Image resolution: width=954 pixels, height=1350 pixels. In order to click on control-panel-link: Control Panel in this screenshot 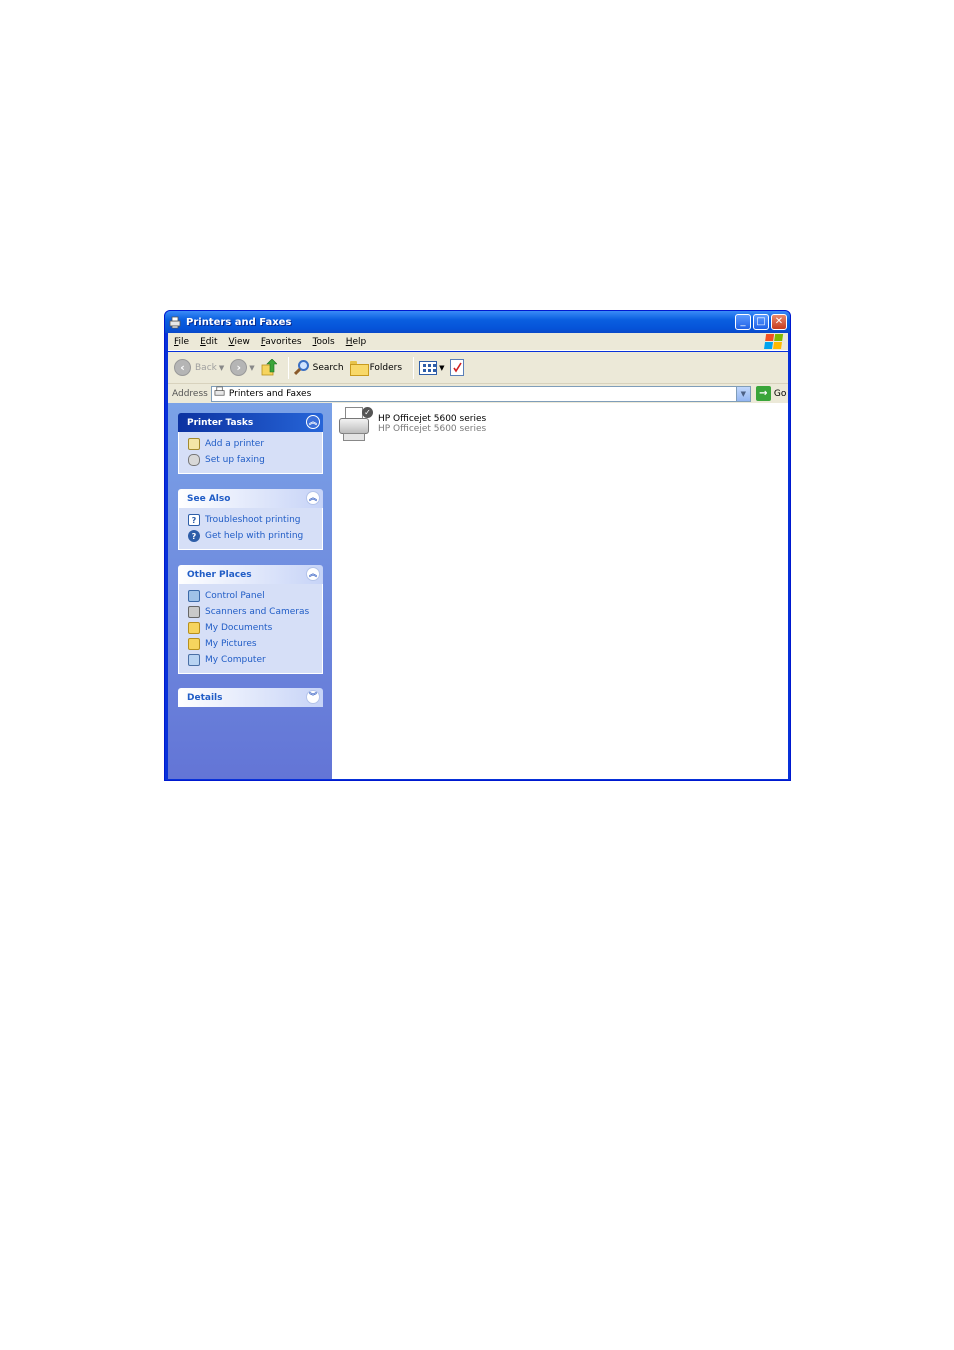, I will do `click(255, 596)`.